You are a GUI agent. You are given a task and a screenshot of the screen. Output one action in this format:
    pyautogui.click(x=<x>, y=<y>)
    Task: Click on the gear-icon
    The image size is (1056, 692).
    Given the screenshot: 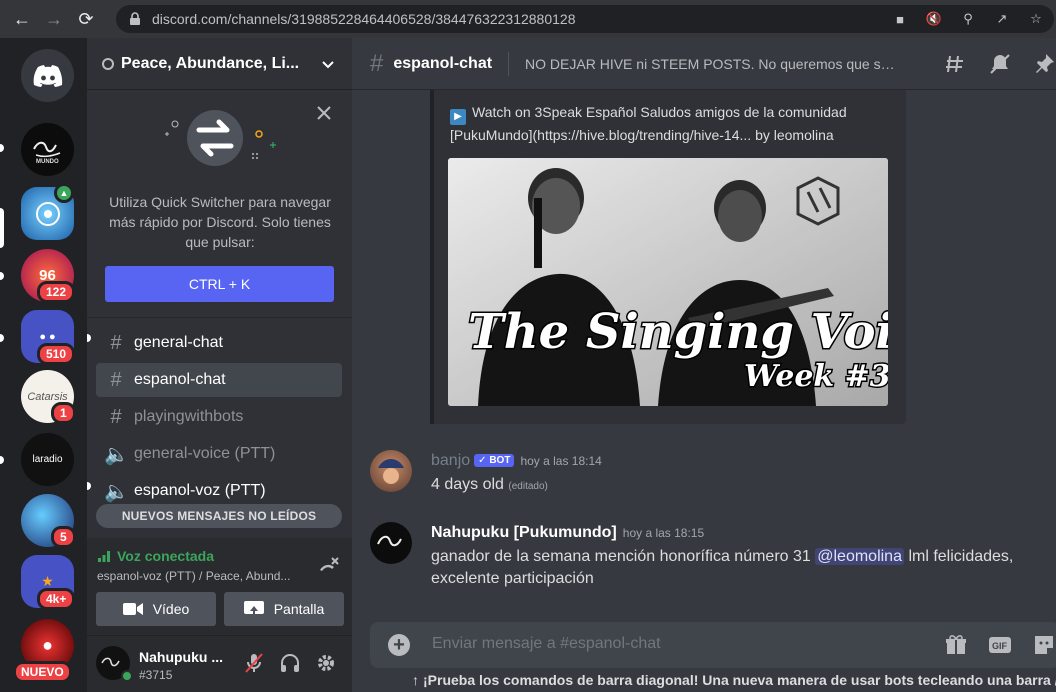 What is the action you would take?
    pyautogui.click(x=326, y=663)
    